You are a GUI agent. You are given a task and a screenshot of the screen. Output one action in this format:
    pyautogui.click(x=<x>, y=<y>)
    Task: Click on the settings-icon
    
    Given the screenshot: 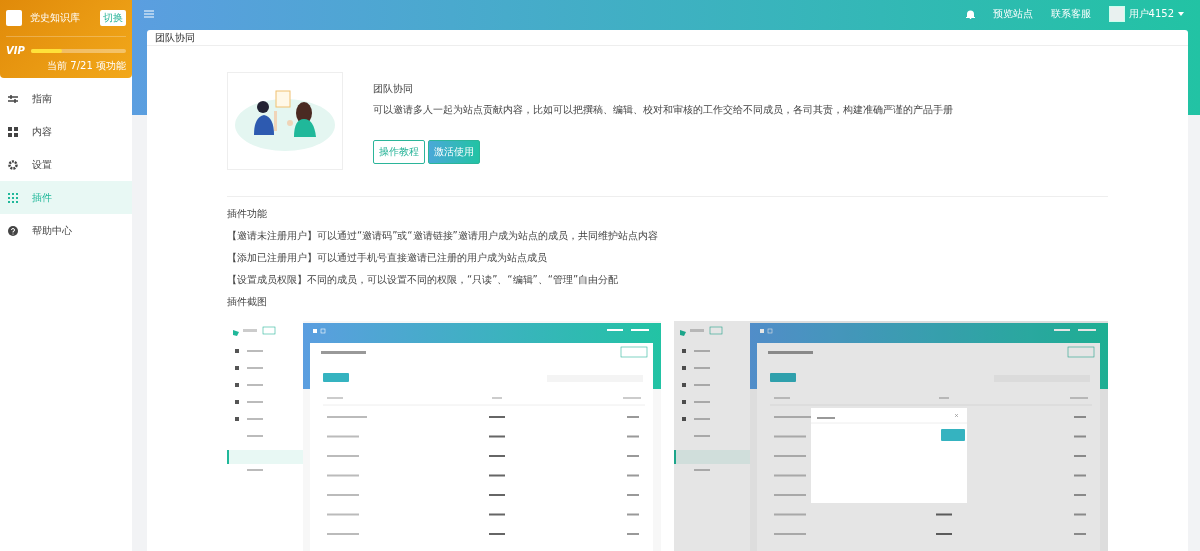 What is the action you would take?
    pyautogui.click(x=13, y=164)
    